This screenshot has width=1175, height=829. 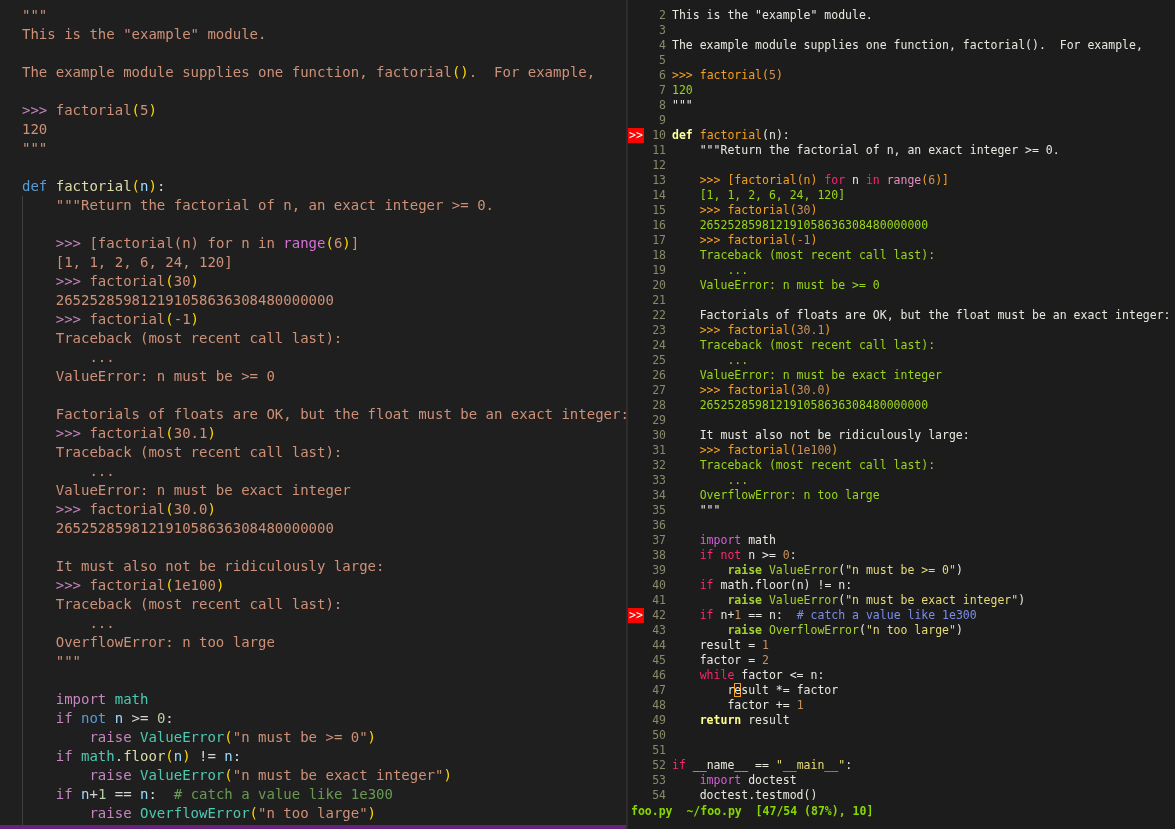 I want to click on line-number: 24, so click(x=658, y=345).